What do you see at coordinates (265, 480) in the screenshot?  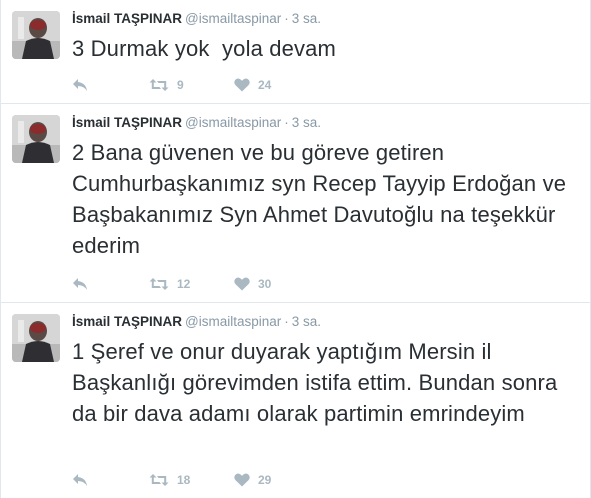 I see `like-count: 29` at bounding box center [265, 480].